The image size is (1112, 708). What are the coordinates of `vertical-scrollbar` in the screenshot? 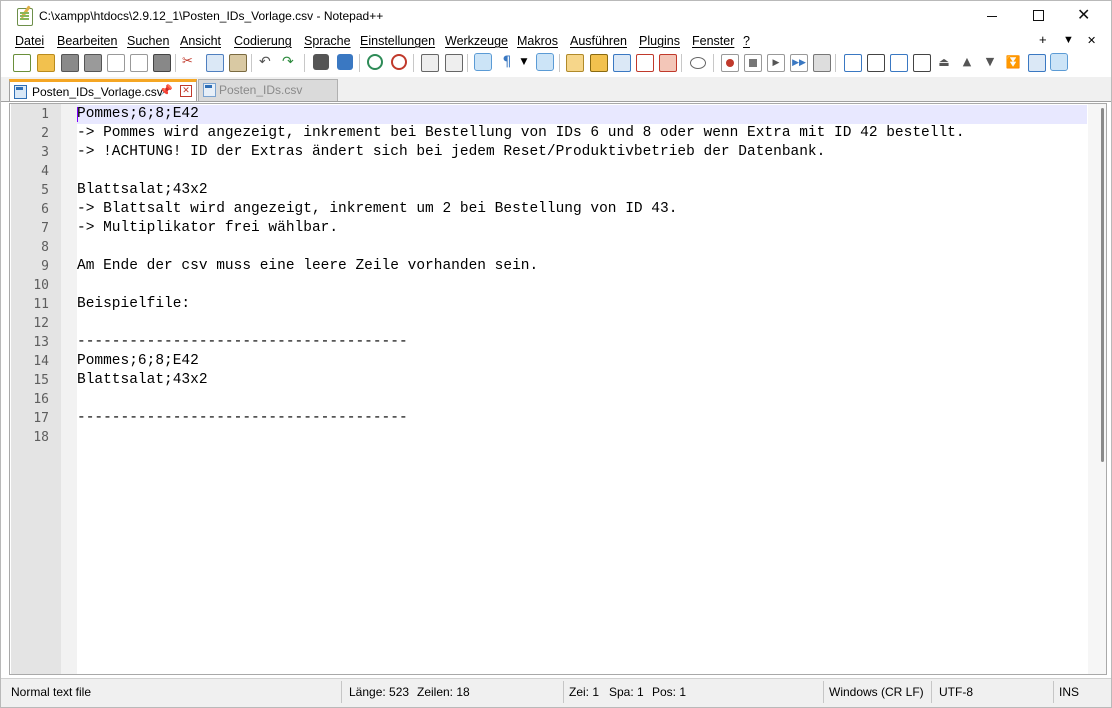 It's located at (1097, 389).